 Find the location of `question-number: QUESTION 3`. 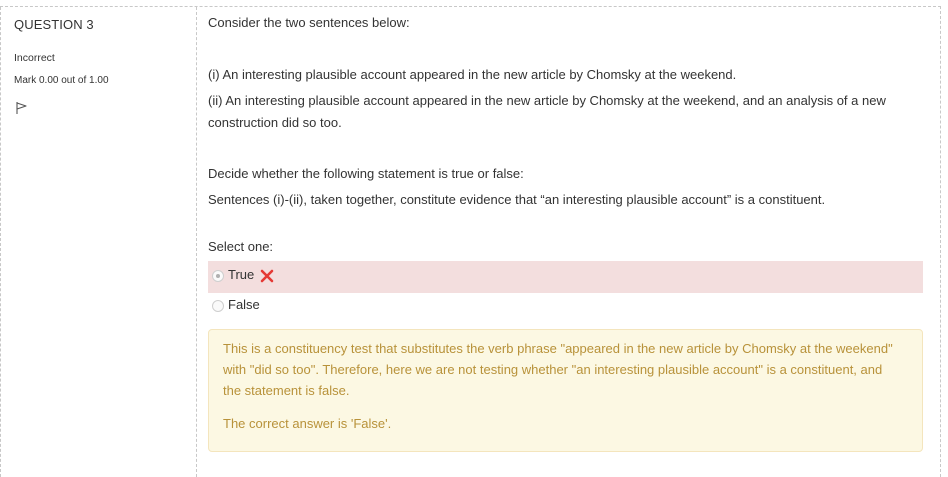

question-number: QUESTION 3 is located at coordinates (54, 24).